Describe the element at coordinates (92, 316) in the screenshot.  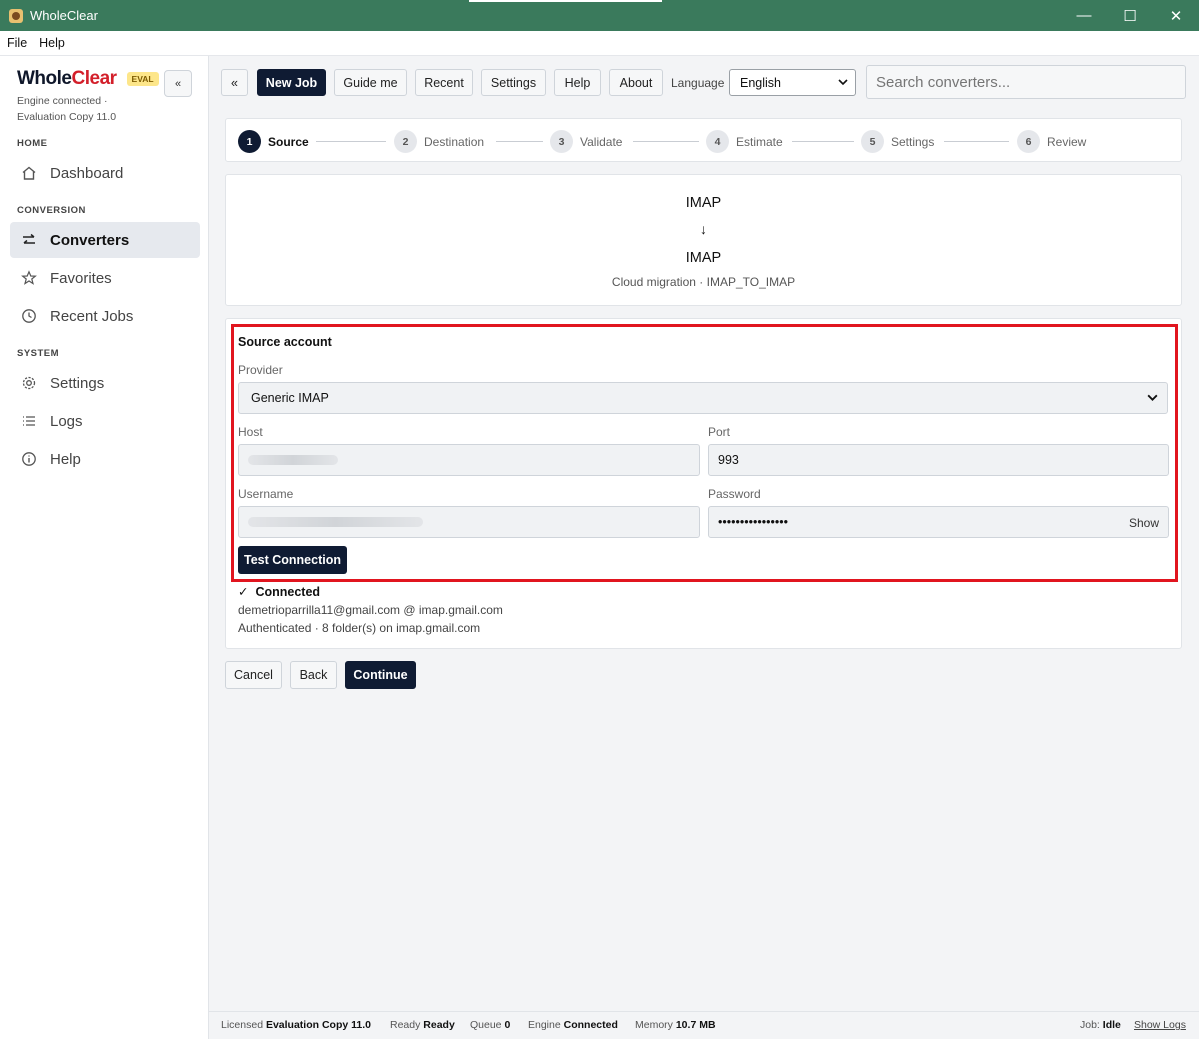
I see `sidebar-item-label: Recent Jobs` at that location.